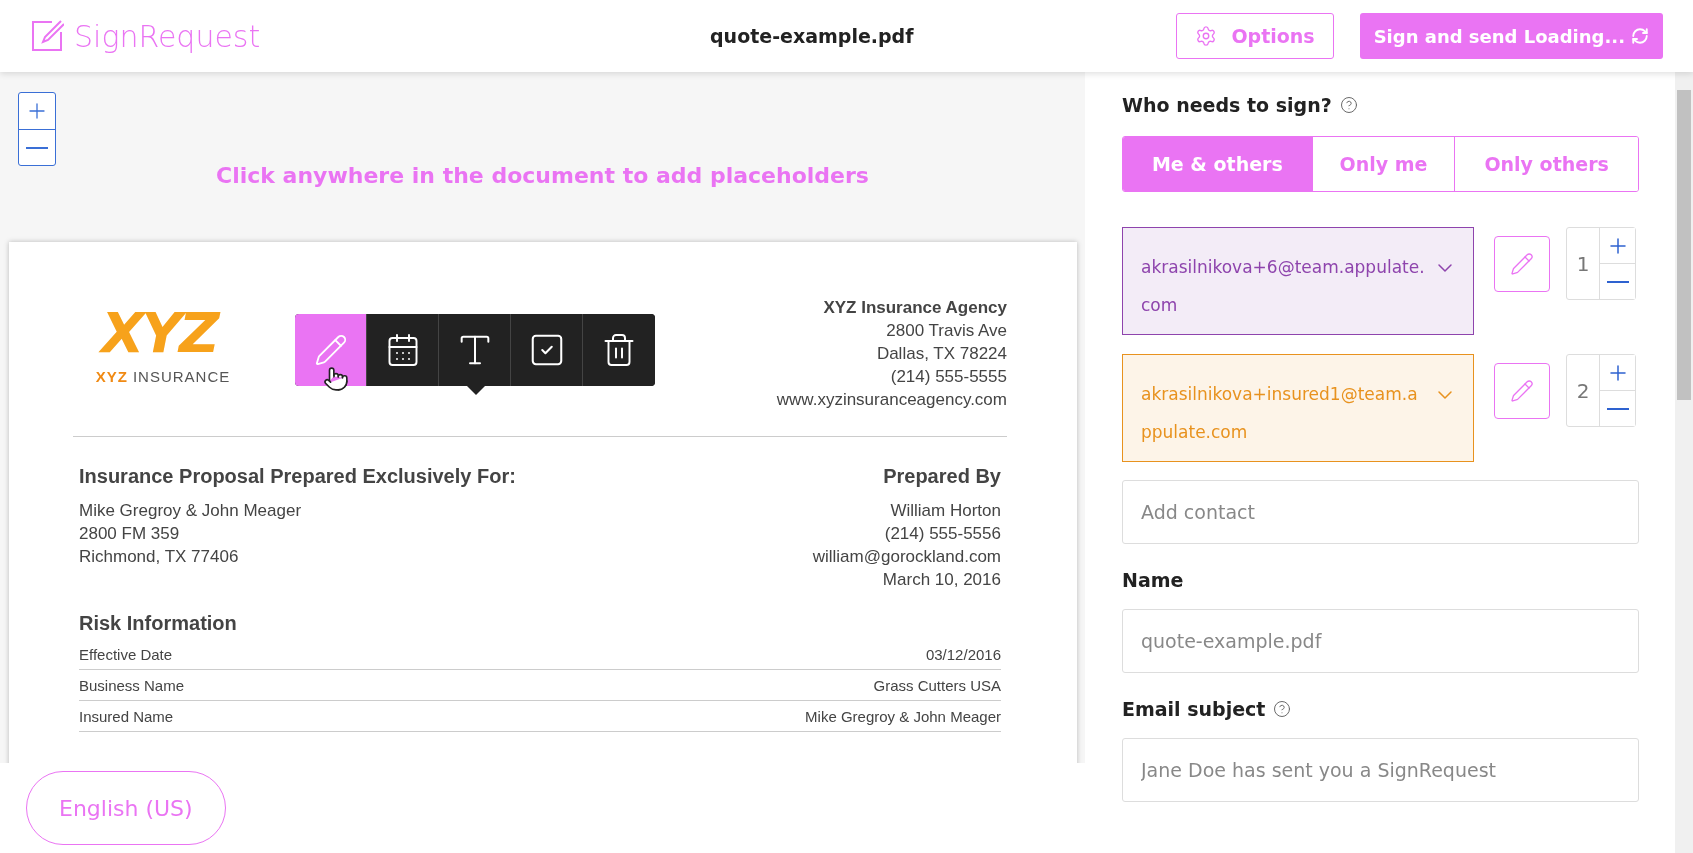 The image size is (1693, 853). Describe the element at coordinates (948, 377) in the screenshot. I see `address-line: (214) 555-5555` at that location.